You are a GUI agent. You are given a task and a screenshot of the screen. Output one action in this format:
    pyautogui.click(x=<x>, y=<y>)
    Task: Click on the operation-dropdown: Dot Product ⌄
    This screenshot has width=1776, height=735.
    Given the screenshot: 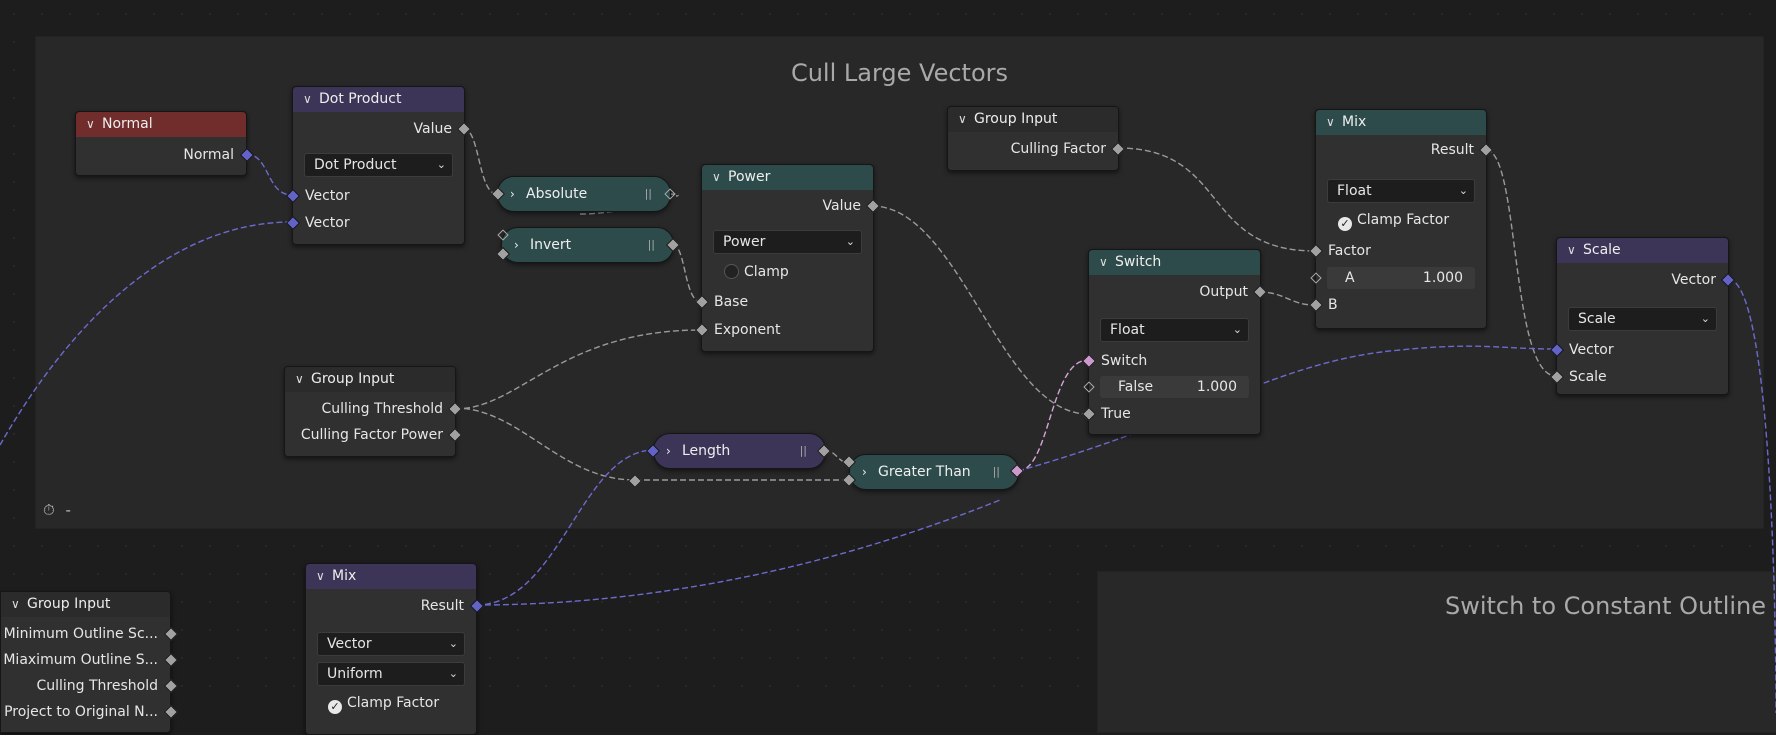 What is the action you would take?
    pyautogui.click(x=378, y=165)
    